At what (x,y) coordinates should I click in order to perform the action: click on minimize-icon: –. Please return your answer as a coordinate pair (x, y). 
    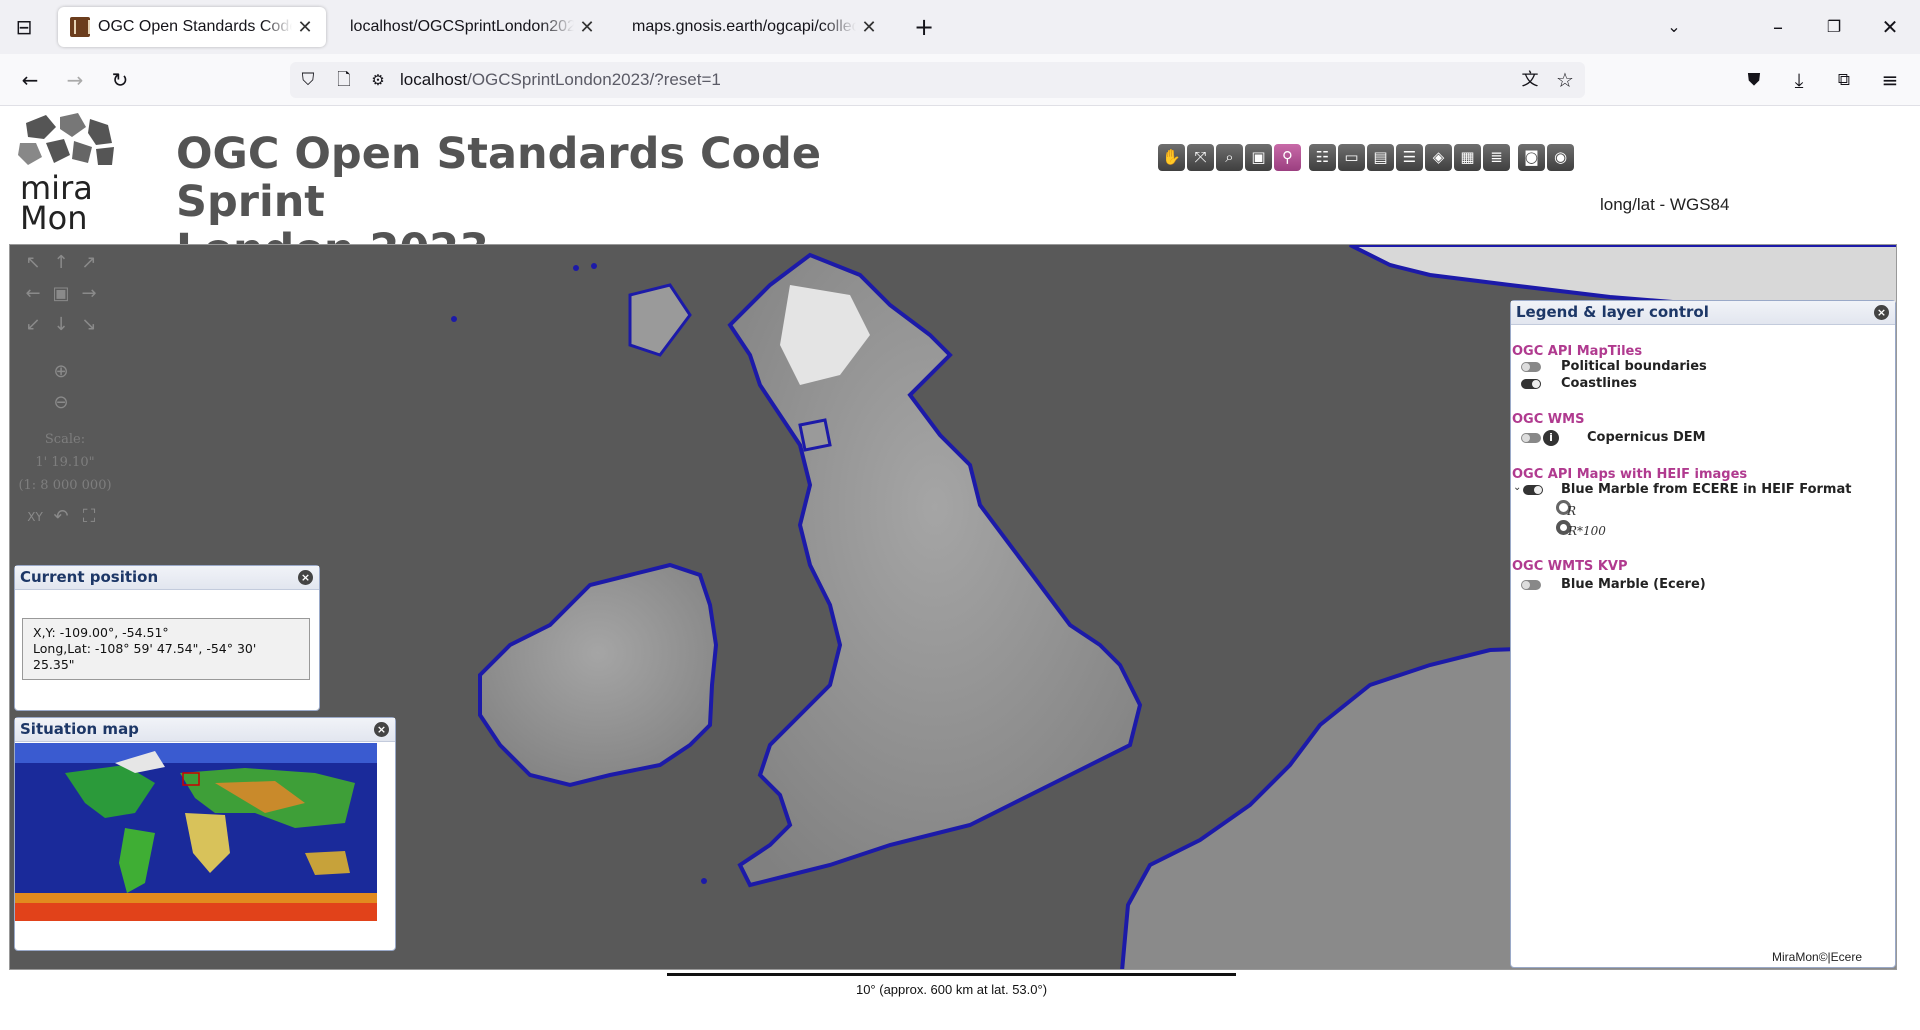
    Looking at the image, I should click on (1778, 27).